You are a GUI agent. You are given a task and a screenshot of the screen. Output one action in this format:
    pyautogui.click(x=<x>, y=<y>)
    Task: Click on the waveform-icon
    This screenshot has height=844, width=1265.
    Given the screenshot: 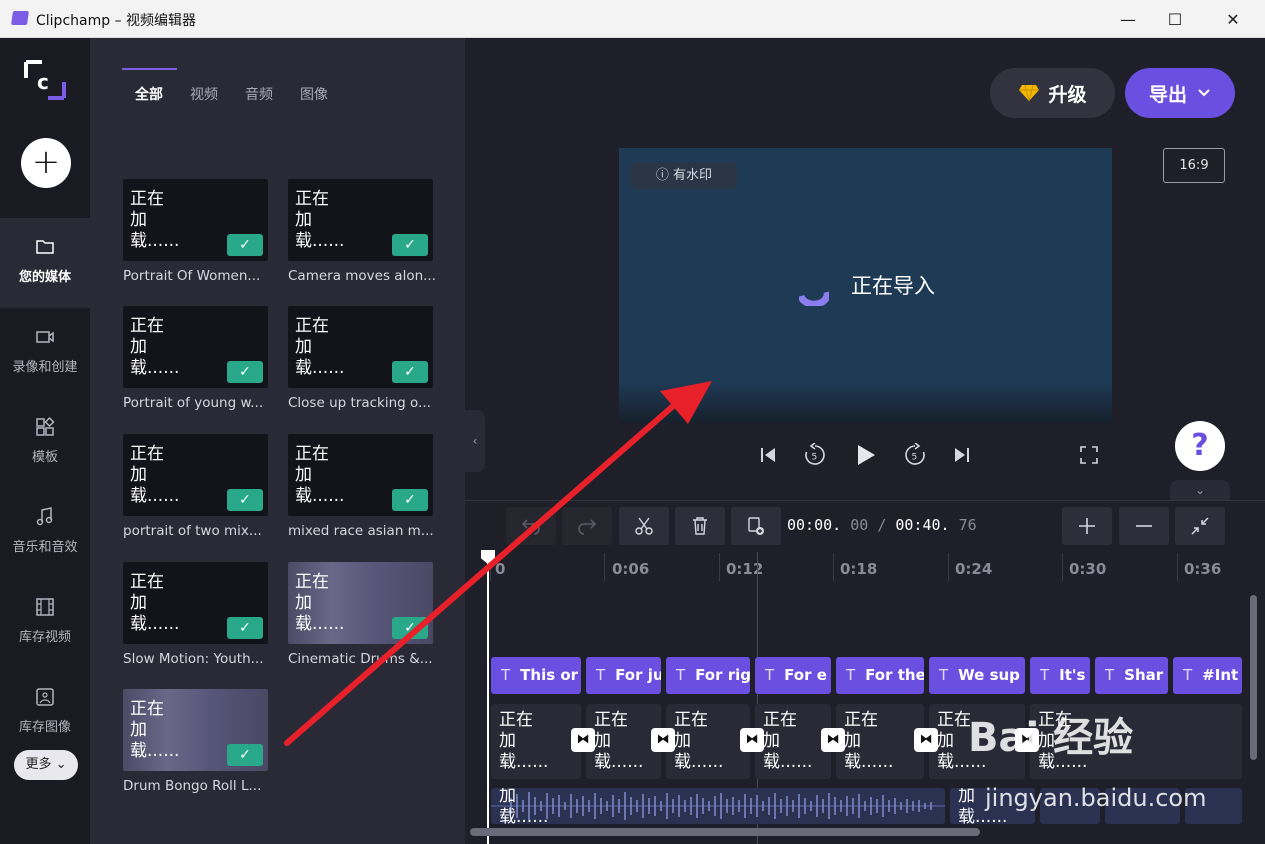 What is the action you would take?
    pyautogui.click(x=718, y=806)
    